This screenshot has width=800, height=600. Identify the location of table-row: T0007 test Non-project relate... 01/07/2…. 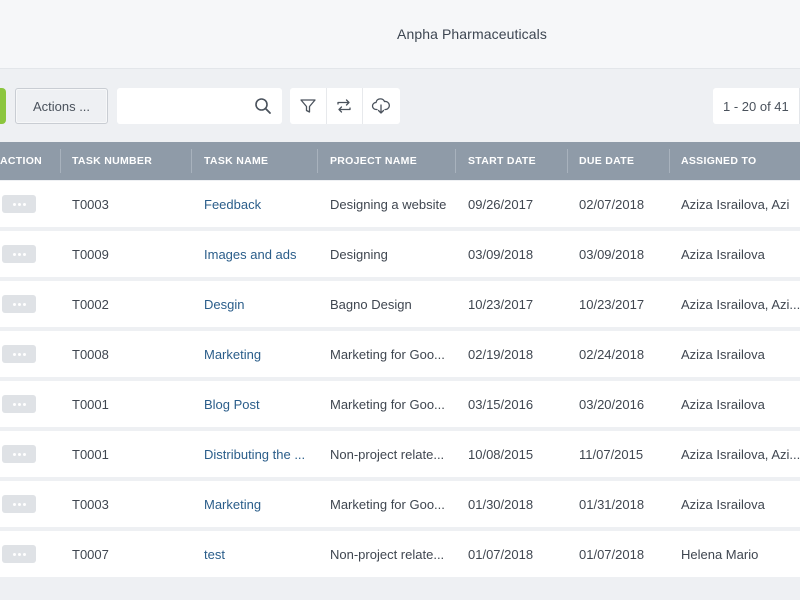
(400, 554).